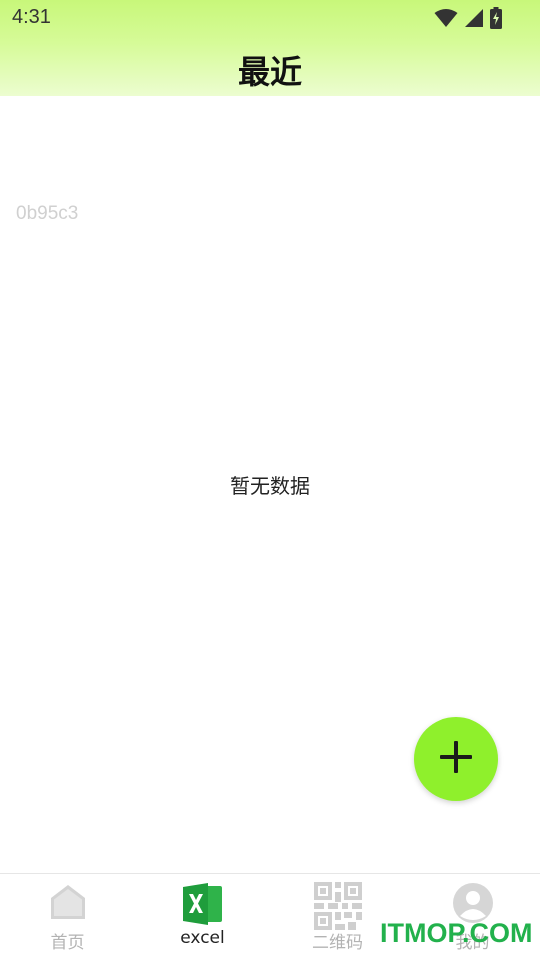  I want to click on add-button, so click(456, 759).